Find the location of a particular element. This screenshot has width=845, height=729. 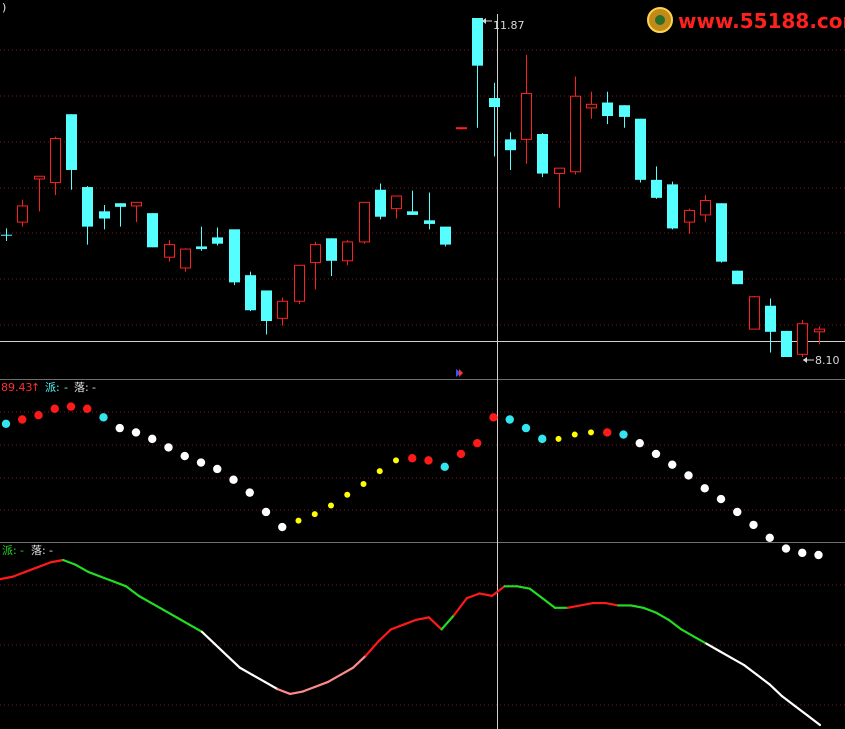

line-label-a: 派: is located at coordinates (9, 550).